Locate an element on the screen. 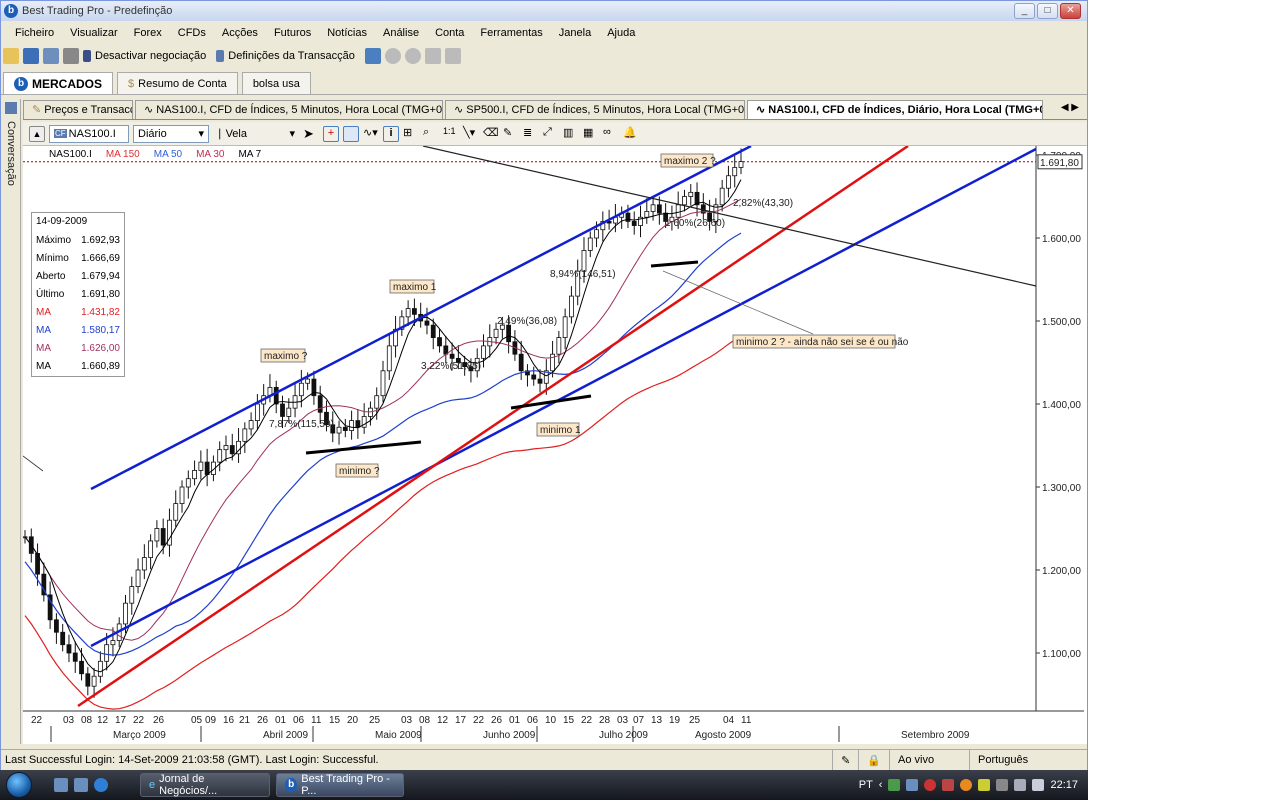 The image size is (1280, 800). indicator-ma50: MA 50 is located at coordinates (168, 154).